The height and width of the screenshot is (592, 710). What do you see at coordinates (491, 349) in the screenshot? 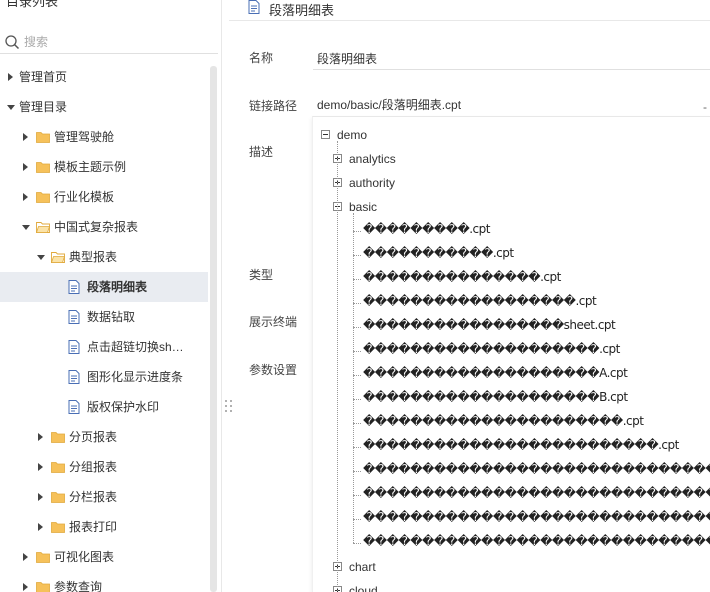
I see `tree-node-file: ��������������������.cpt` at bounding box center [491, 349].